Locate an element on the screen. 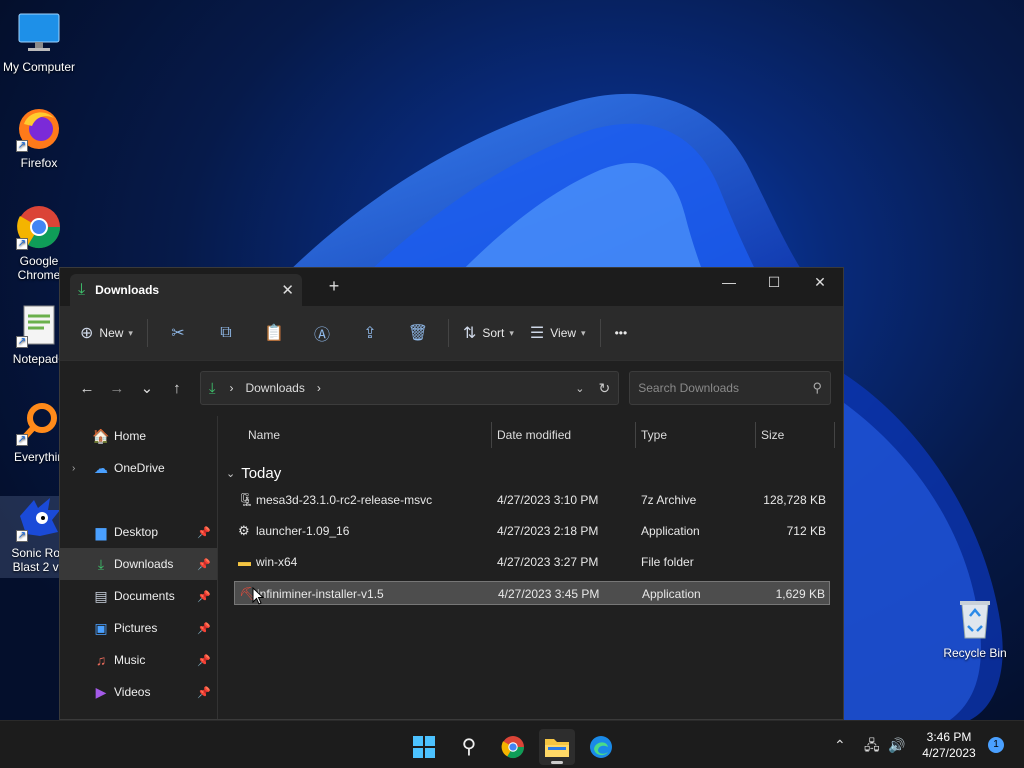 The image size is (1024, 768). desktop-folder-icon: ▆ is located at coordinates (101, 531).